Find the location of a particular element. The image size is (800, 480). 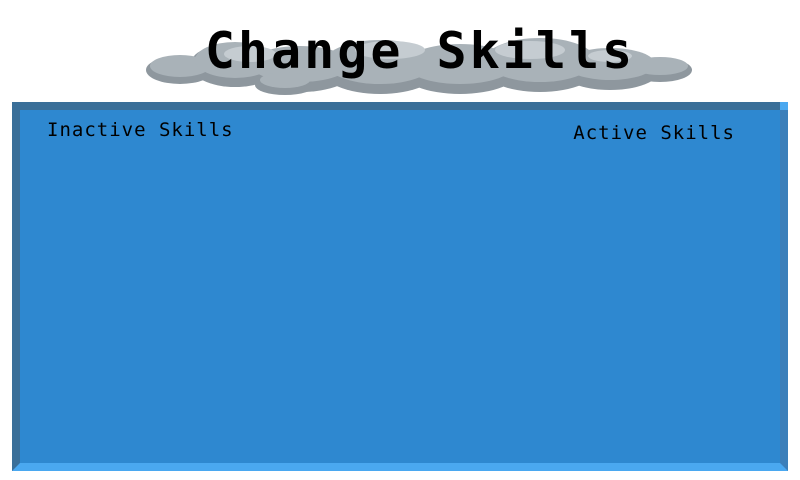

screen-title: Change Skills is located at coordinates (420, 51).